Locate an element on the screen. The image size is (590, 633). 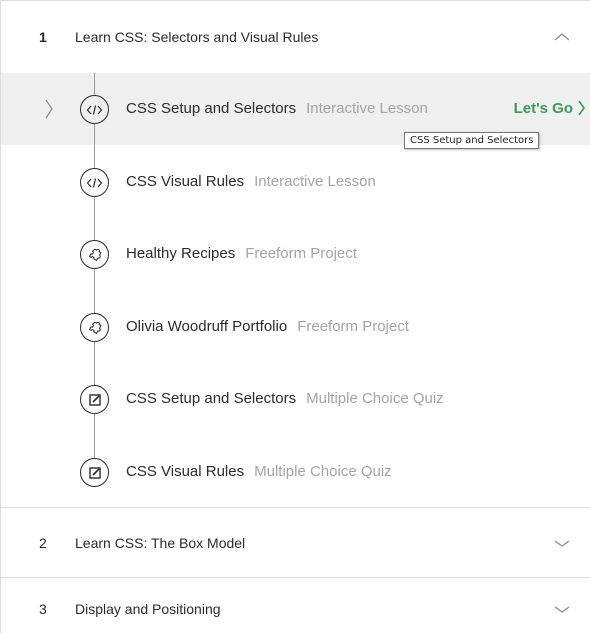
module-1-header: 1 Learn CSS: Selectors and Visual Rules is located at coordinates (295, 37).